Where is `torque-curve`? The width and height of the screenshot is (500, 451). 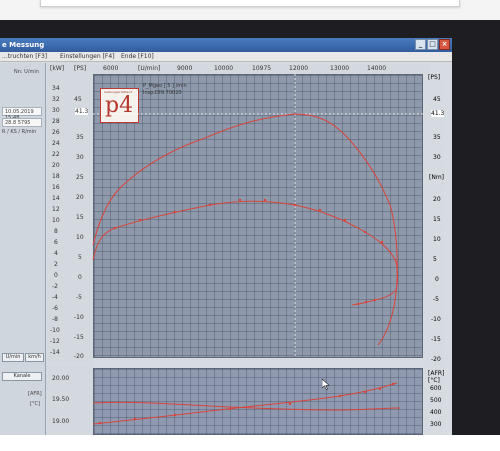
torque-curve is located at coordinates (245, 253).